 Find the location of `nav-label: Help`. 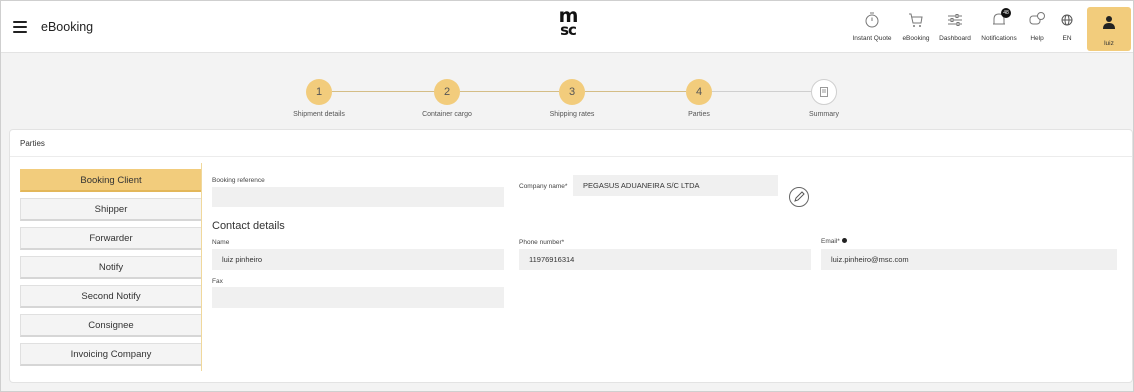

nav-label: Help is located at coordinates (1037, 38).